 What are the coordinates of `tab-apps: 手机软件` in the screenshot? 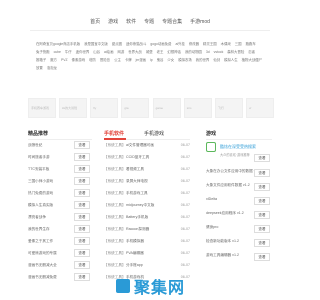 It's located at (114, 133).